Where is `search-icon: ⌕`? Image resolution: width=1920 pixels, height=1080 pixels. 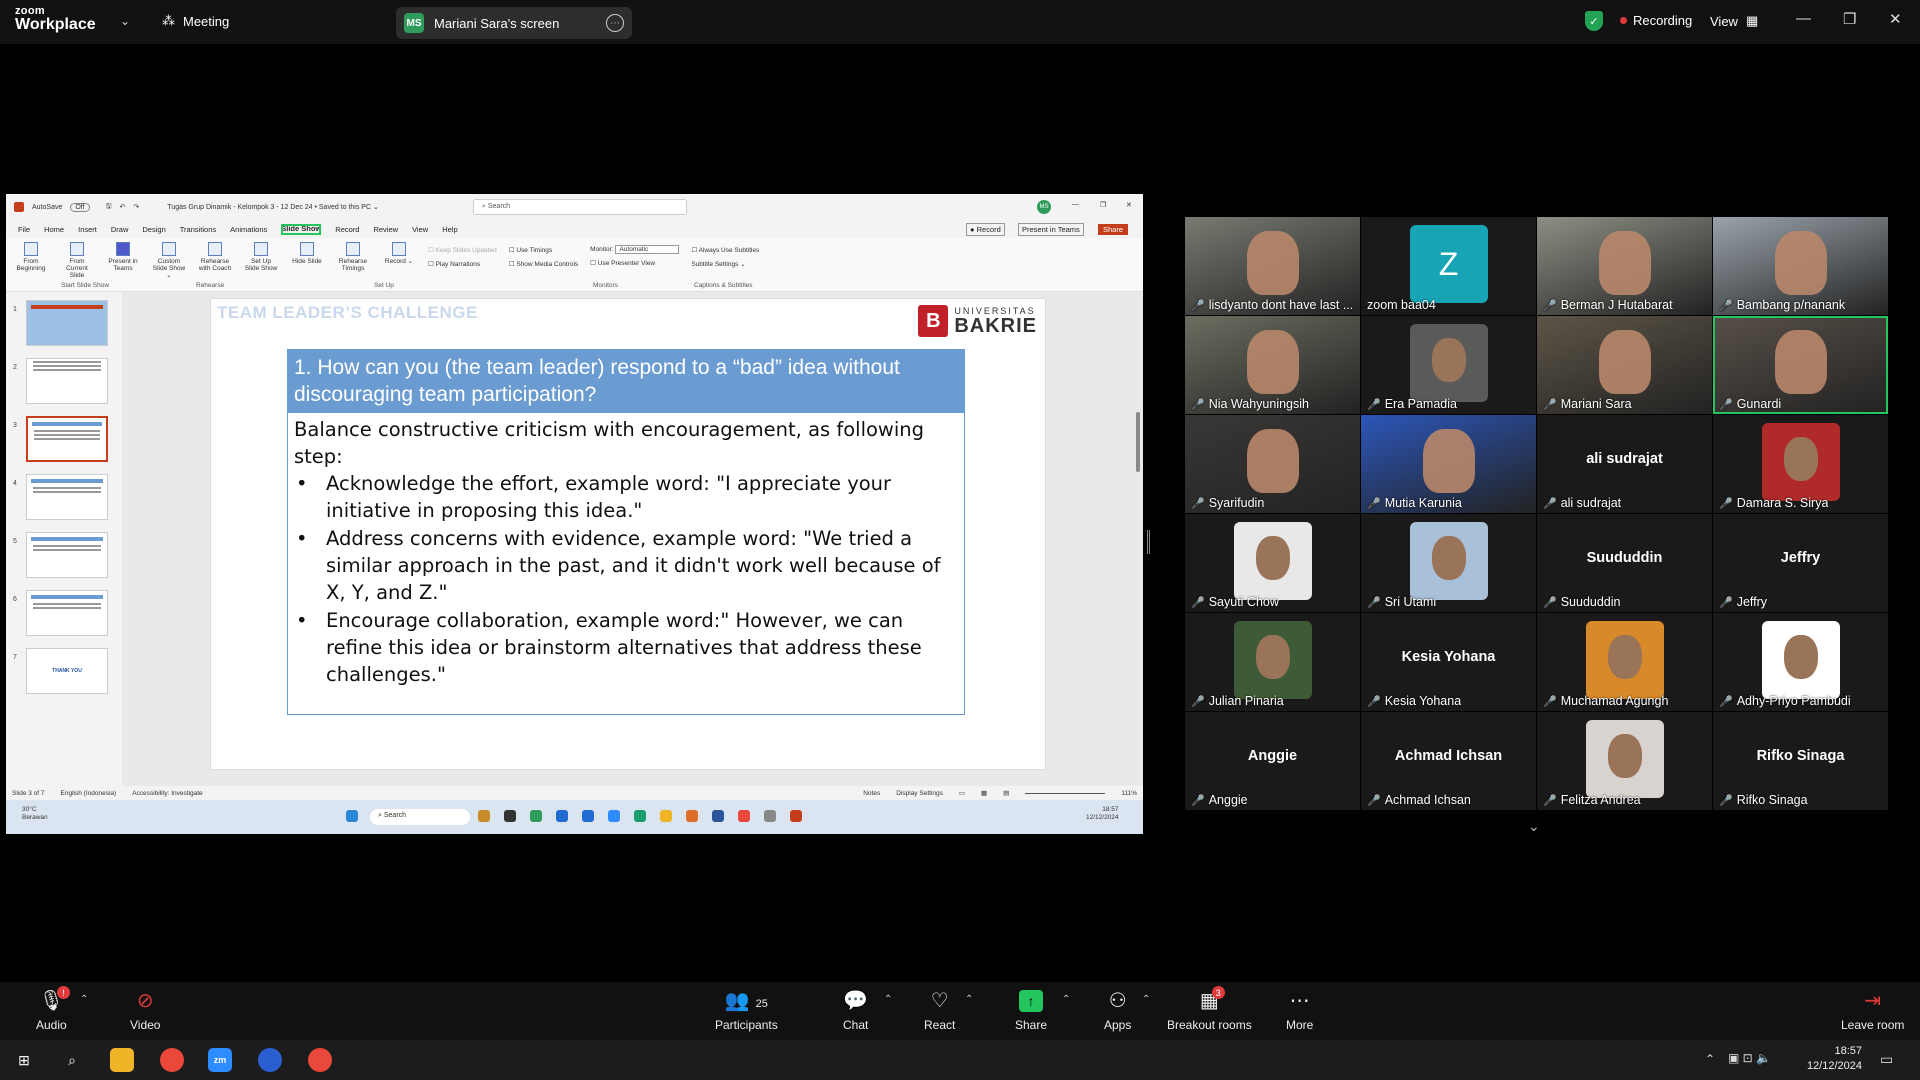
search-icon: ⌕ is located at coordinates (72, 1060).